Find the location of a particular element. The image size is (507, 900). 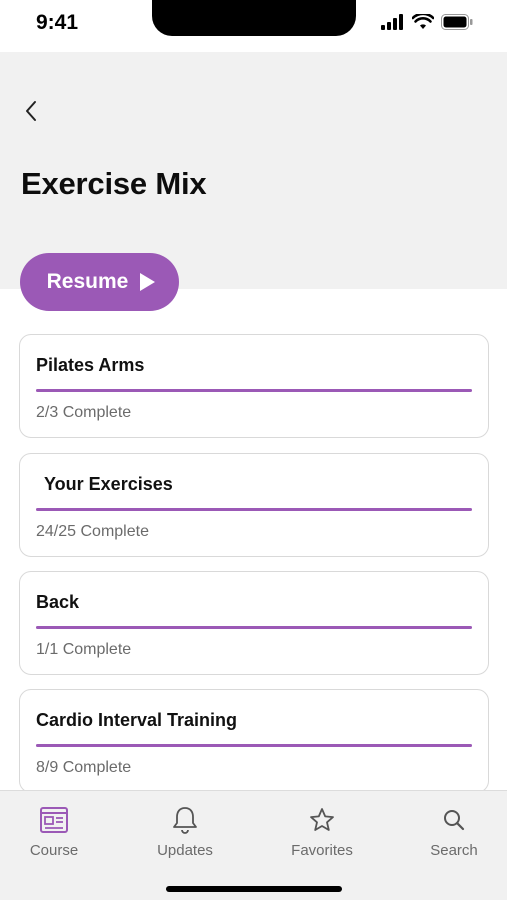

card-title: Cardio Interval Training is located at coordinates (137, 720).